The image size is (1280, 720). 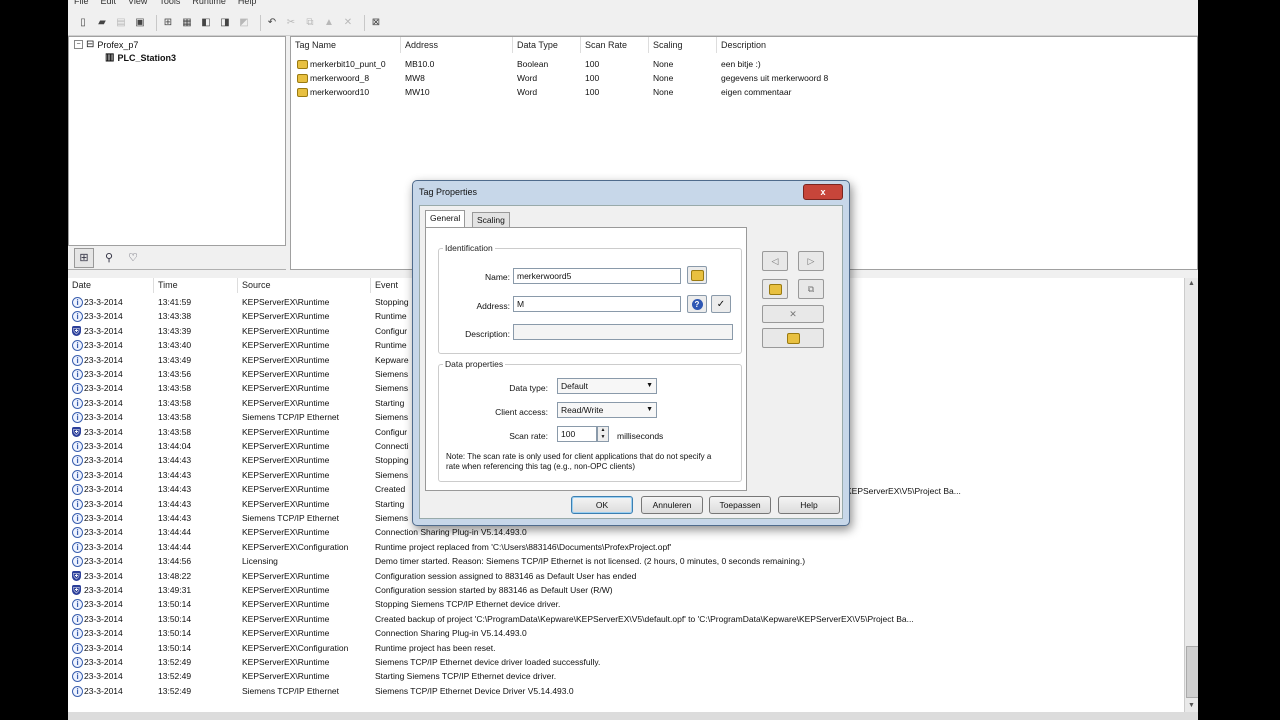 What do you see at coordinates (247, 4) in the screenshot?
I see `menu-help: Help` at bounding box center [247, 4].